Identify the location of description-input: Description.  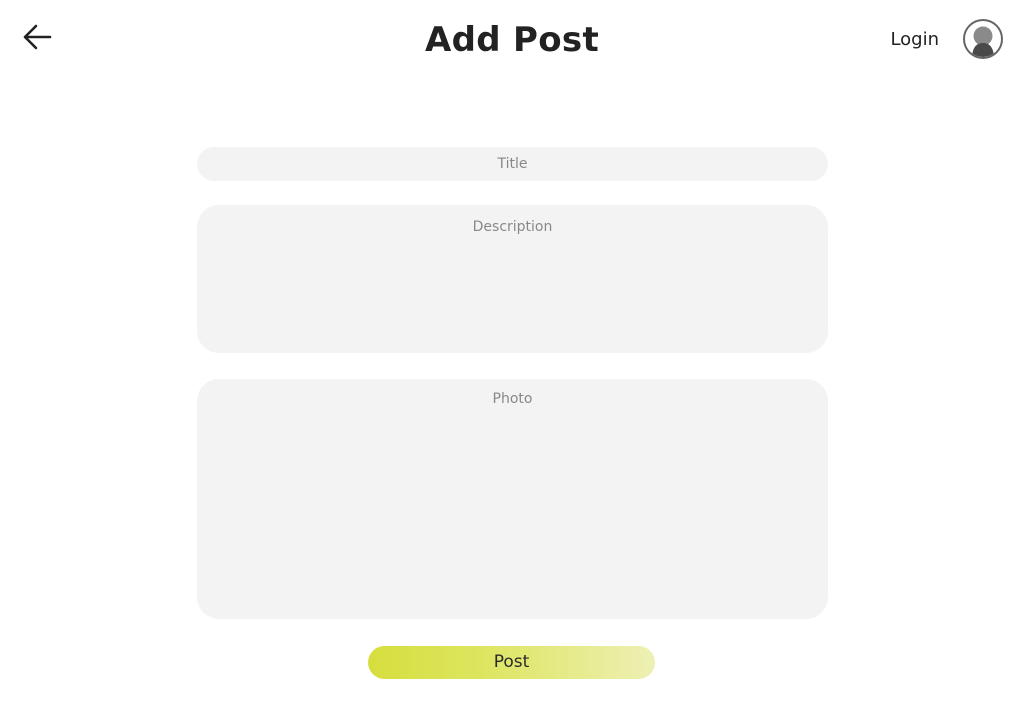
(512, 279).